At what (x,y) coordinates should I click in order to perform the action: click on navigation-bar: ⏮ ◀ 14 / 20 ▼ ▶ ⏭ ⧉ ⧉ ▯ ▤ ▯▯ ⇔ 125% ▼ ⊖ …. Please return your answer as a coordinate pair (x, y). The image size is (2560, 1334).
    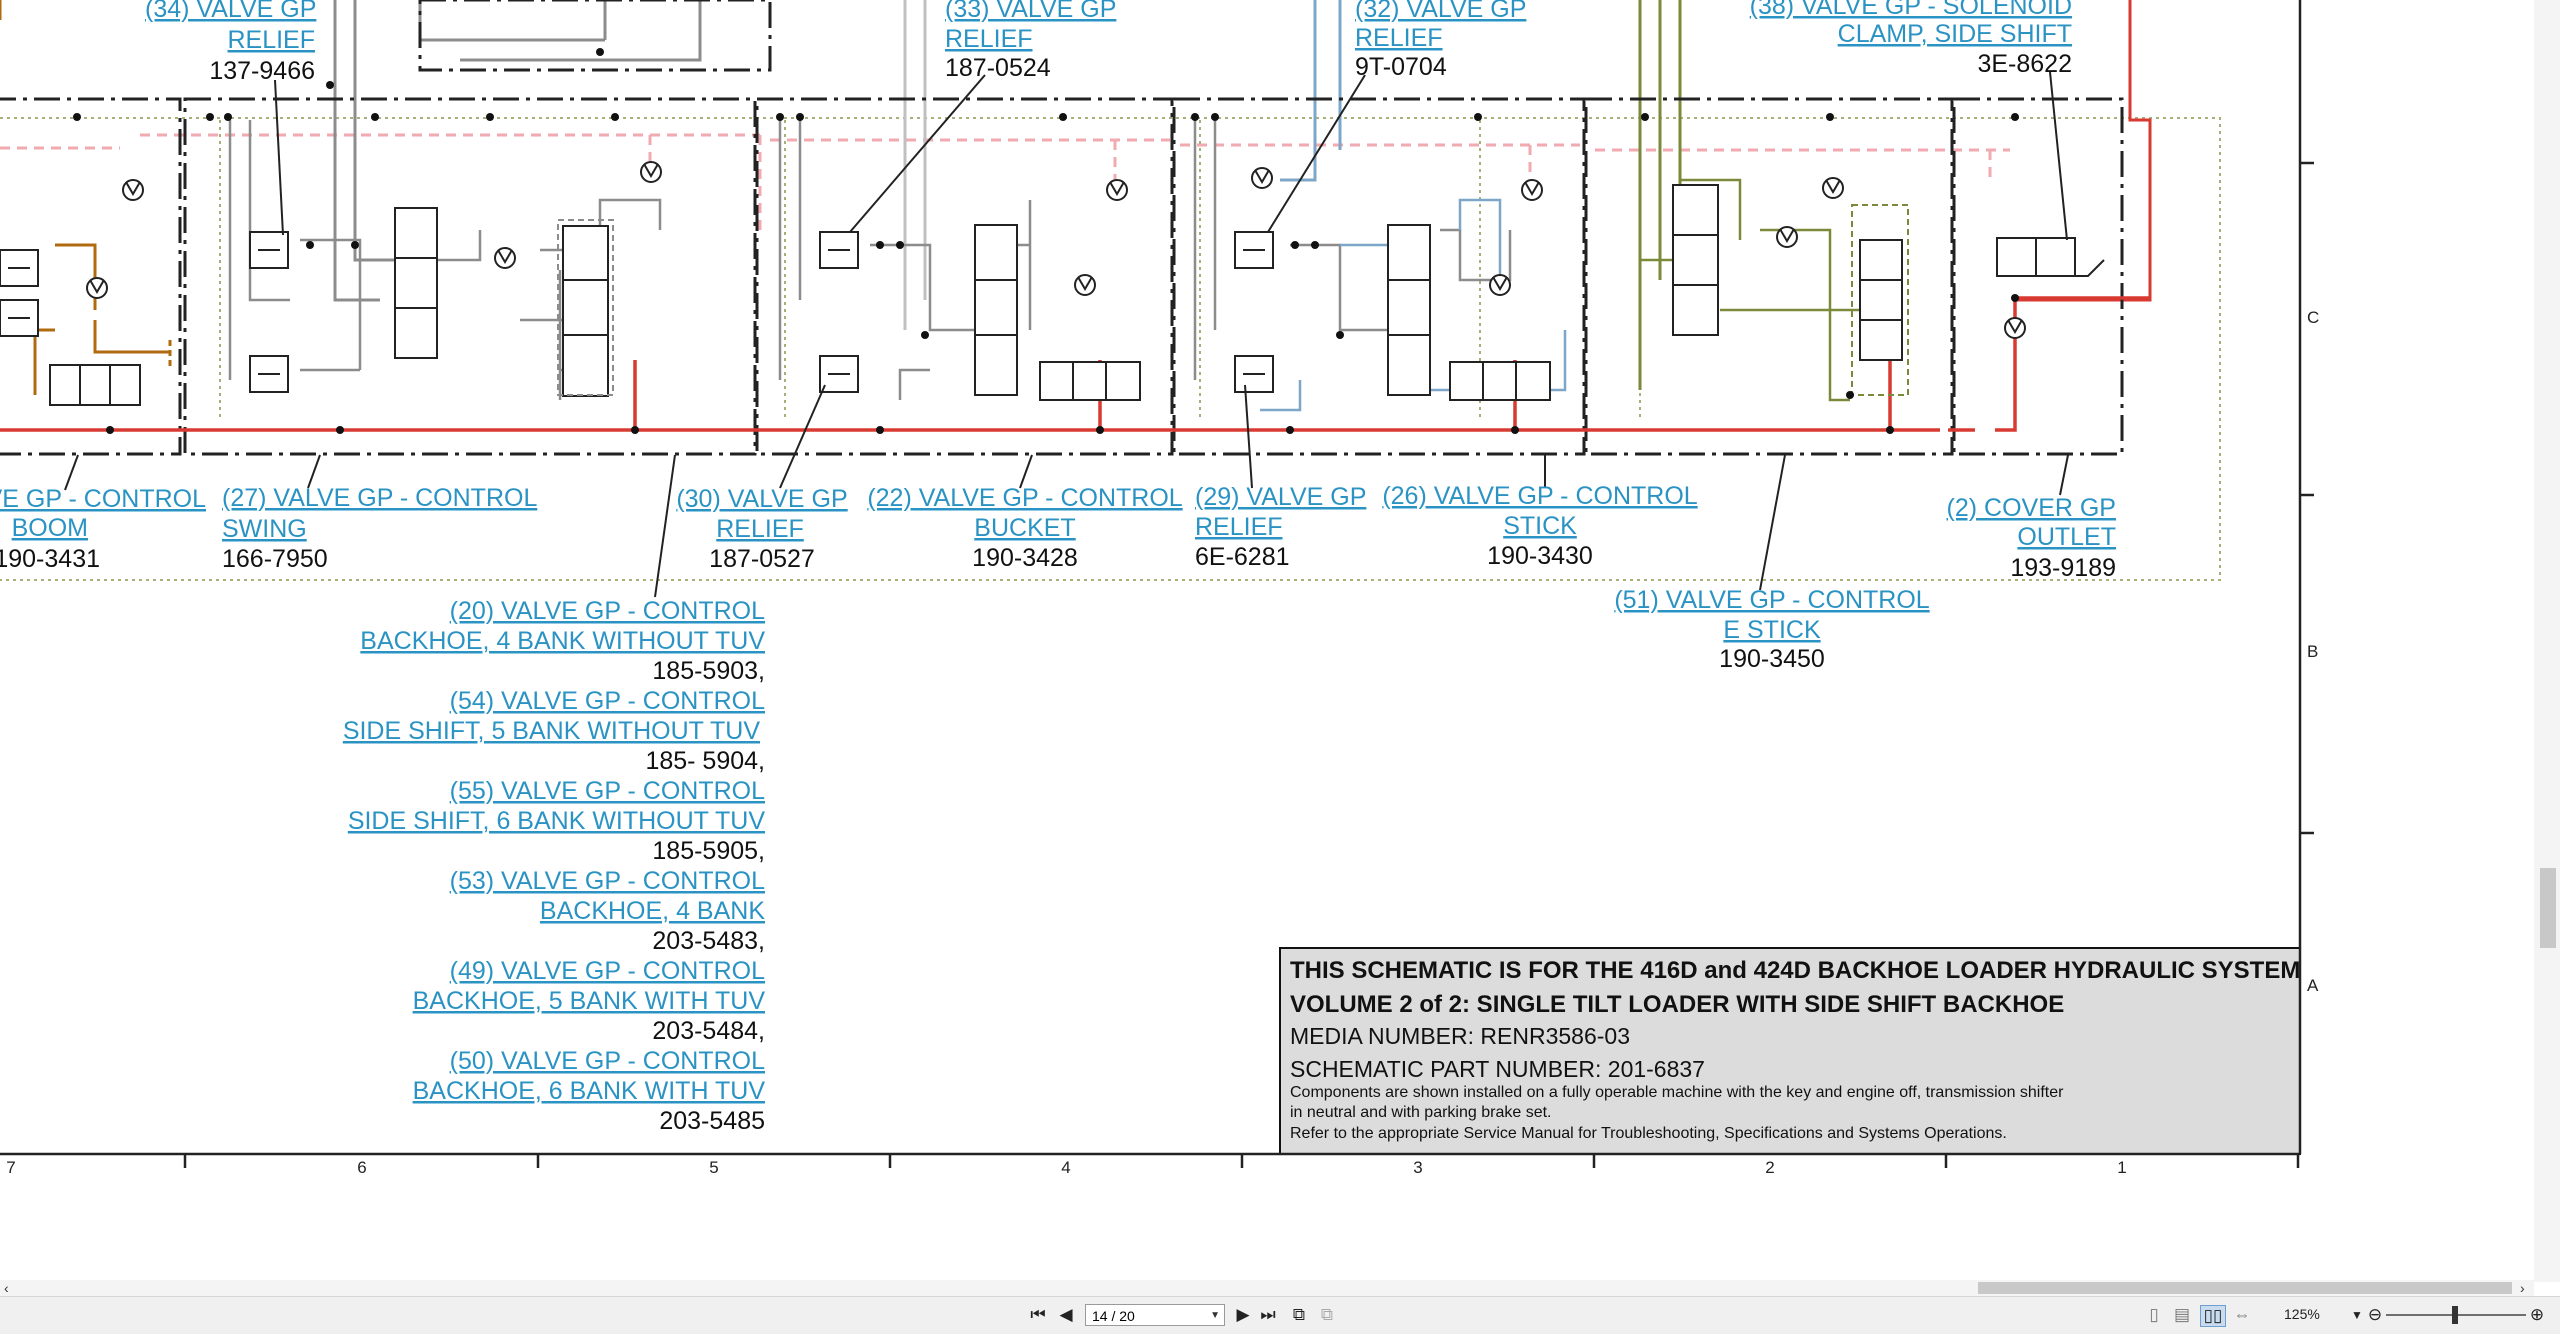
    Looking at the image, I should click on (1280, 1315).